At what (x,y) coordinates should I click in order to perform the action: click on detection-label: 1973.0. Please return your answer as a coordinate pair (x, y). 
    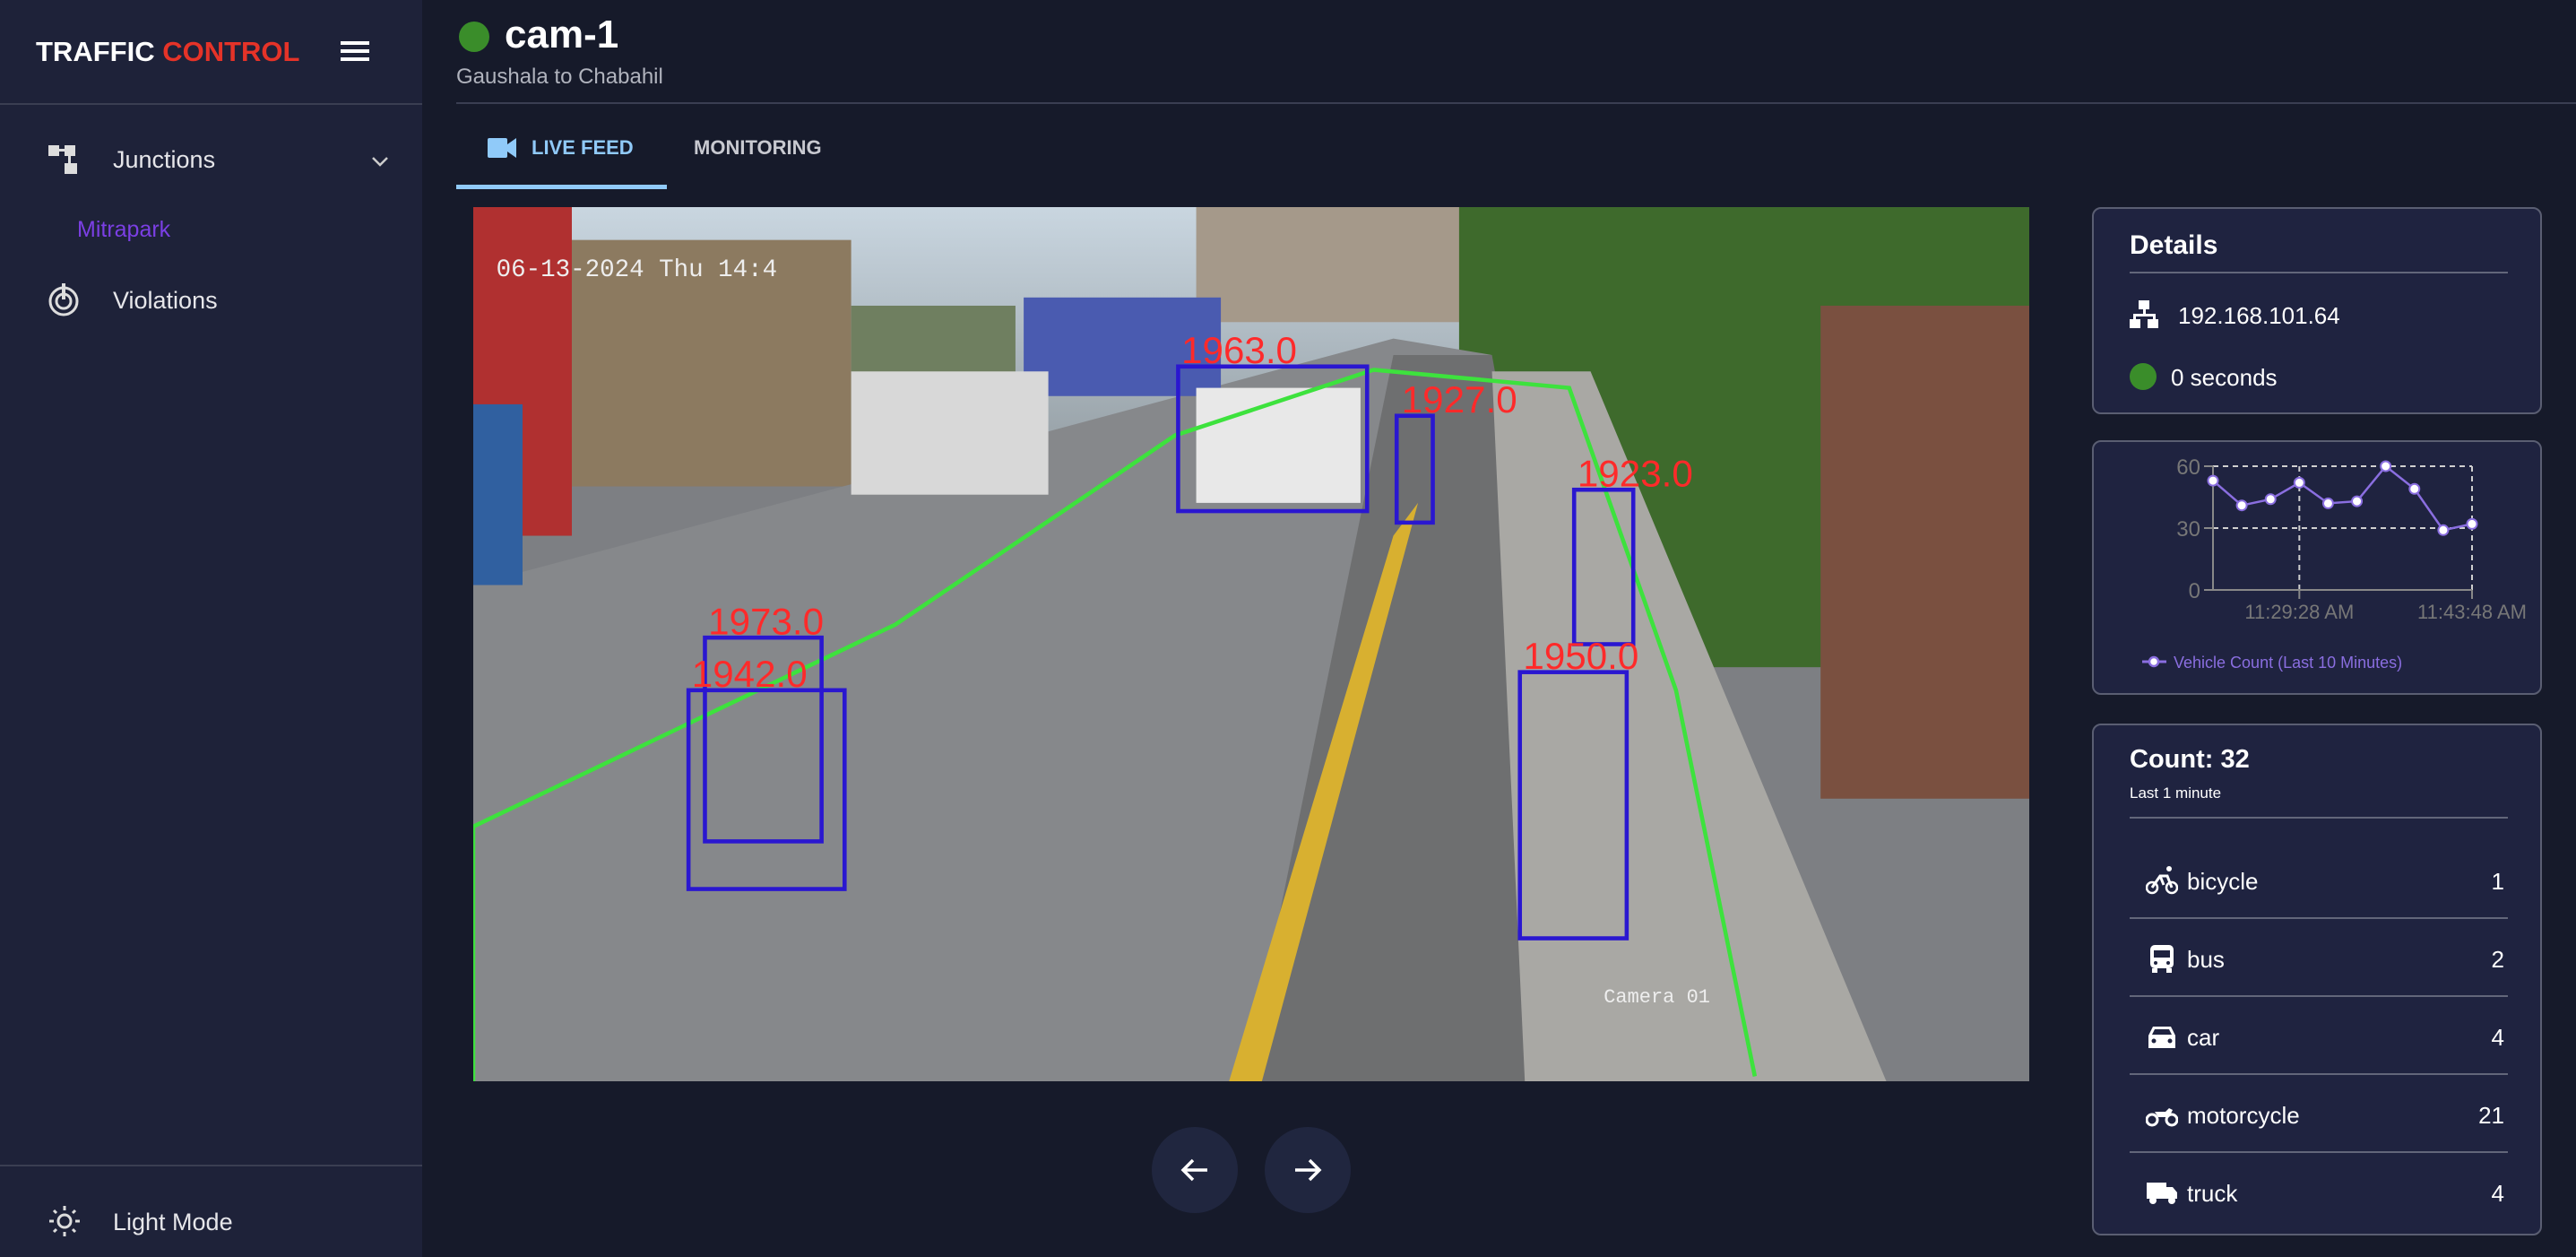
    Looking at the image, I should click on (766, 622).